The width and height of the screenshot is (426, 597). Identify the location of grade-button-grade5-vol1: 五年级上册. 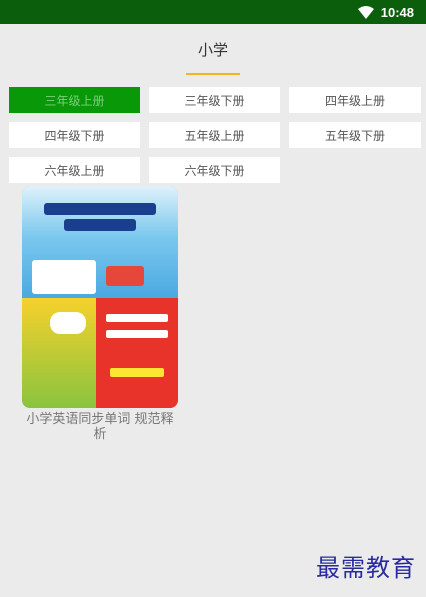
(214, 135).